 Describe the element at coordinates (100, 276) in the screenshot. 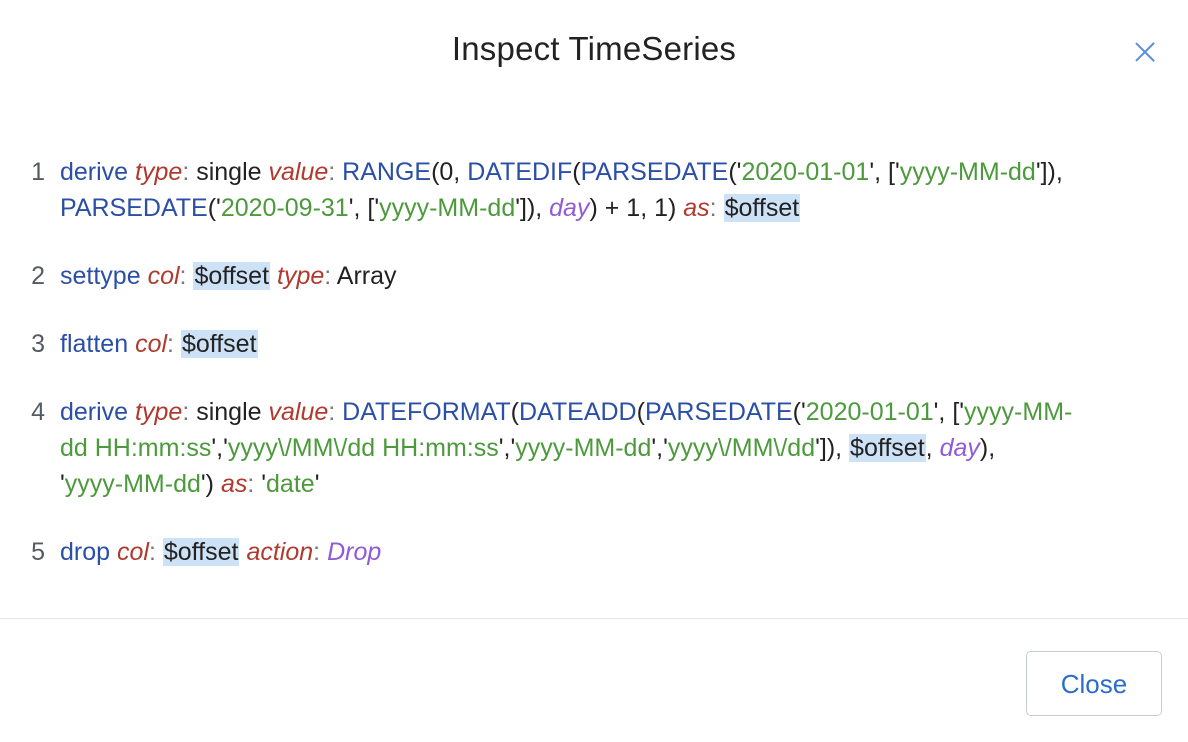

I see `transform-keyword: settype` at that location.